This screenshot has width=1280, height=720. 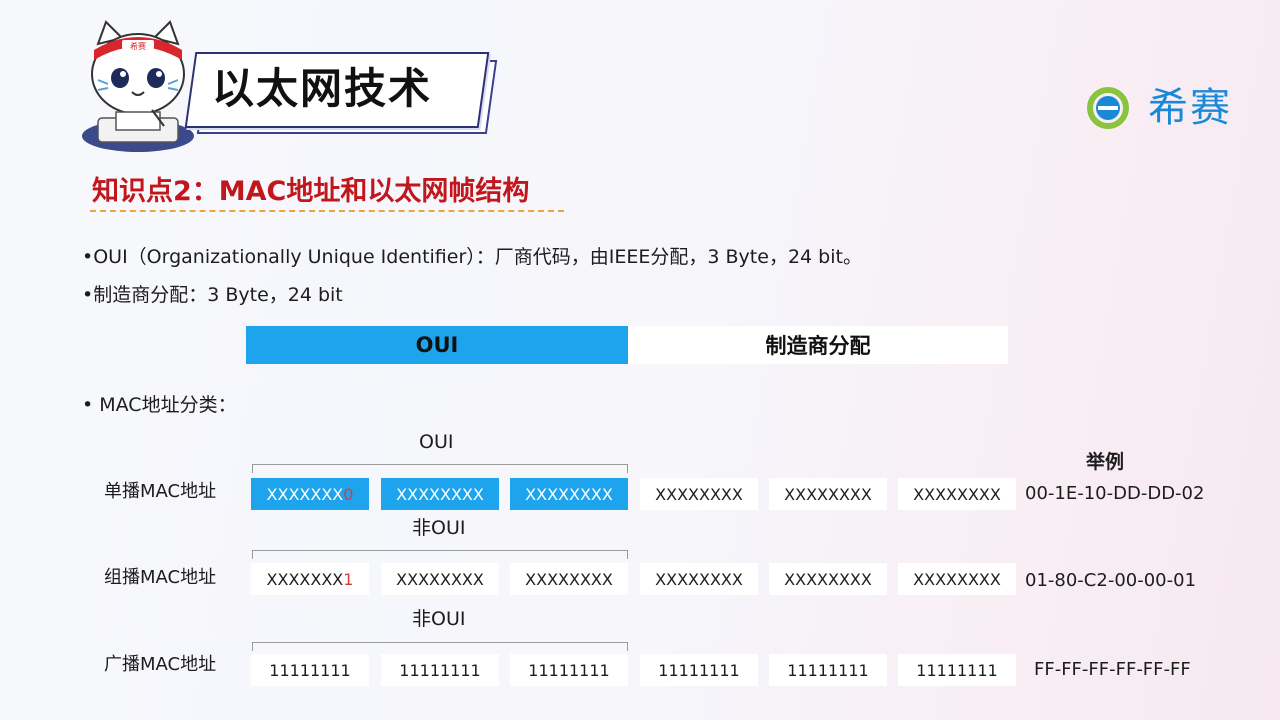 What do you see at coordinates (1105, 462) in the screenshot?
I see `example-heading: 举例` at bounding box center [1105, 462].